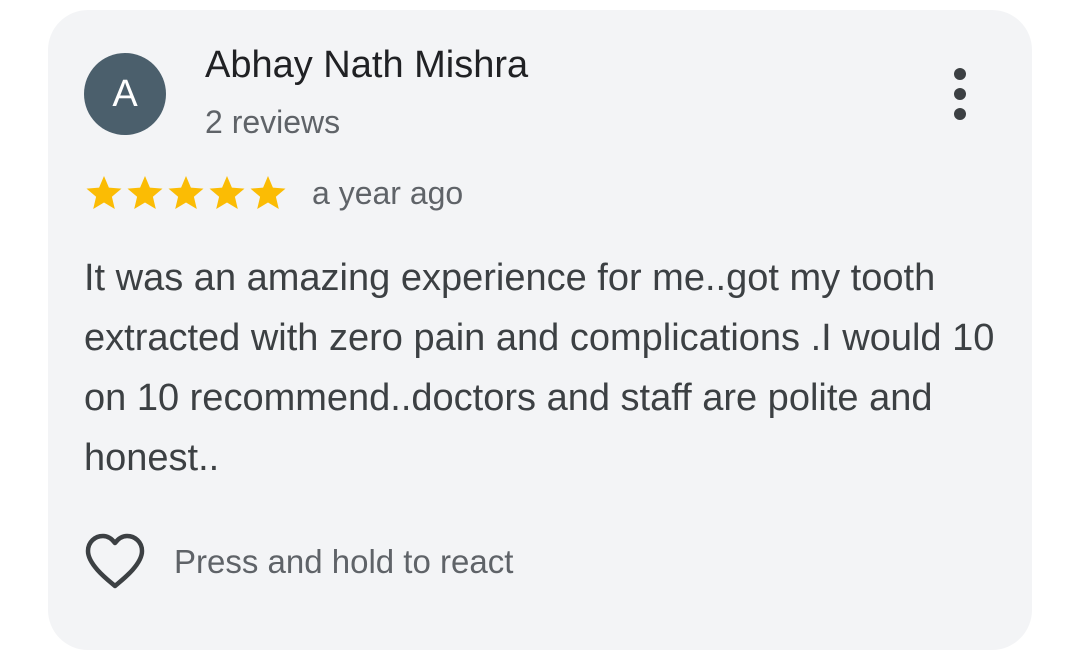 The image size is (1080, 650). I want to click on heart-outline-icon, so click(115, 562).